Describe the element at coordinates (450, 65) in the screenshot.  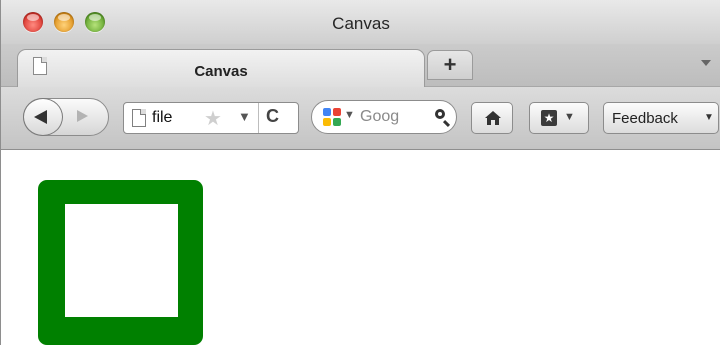
I see `new-tab-button: +` at that location.